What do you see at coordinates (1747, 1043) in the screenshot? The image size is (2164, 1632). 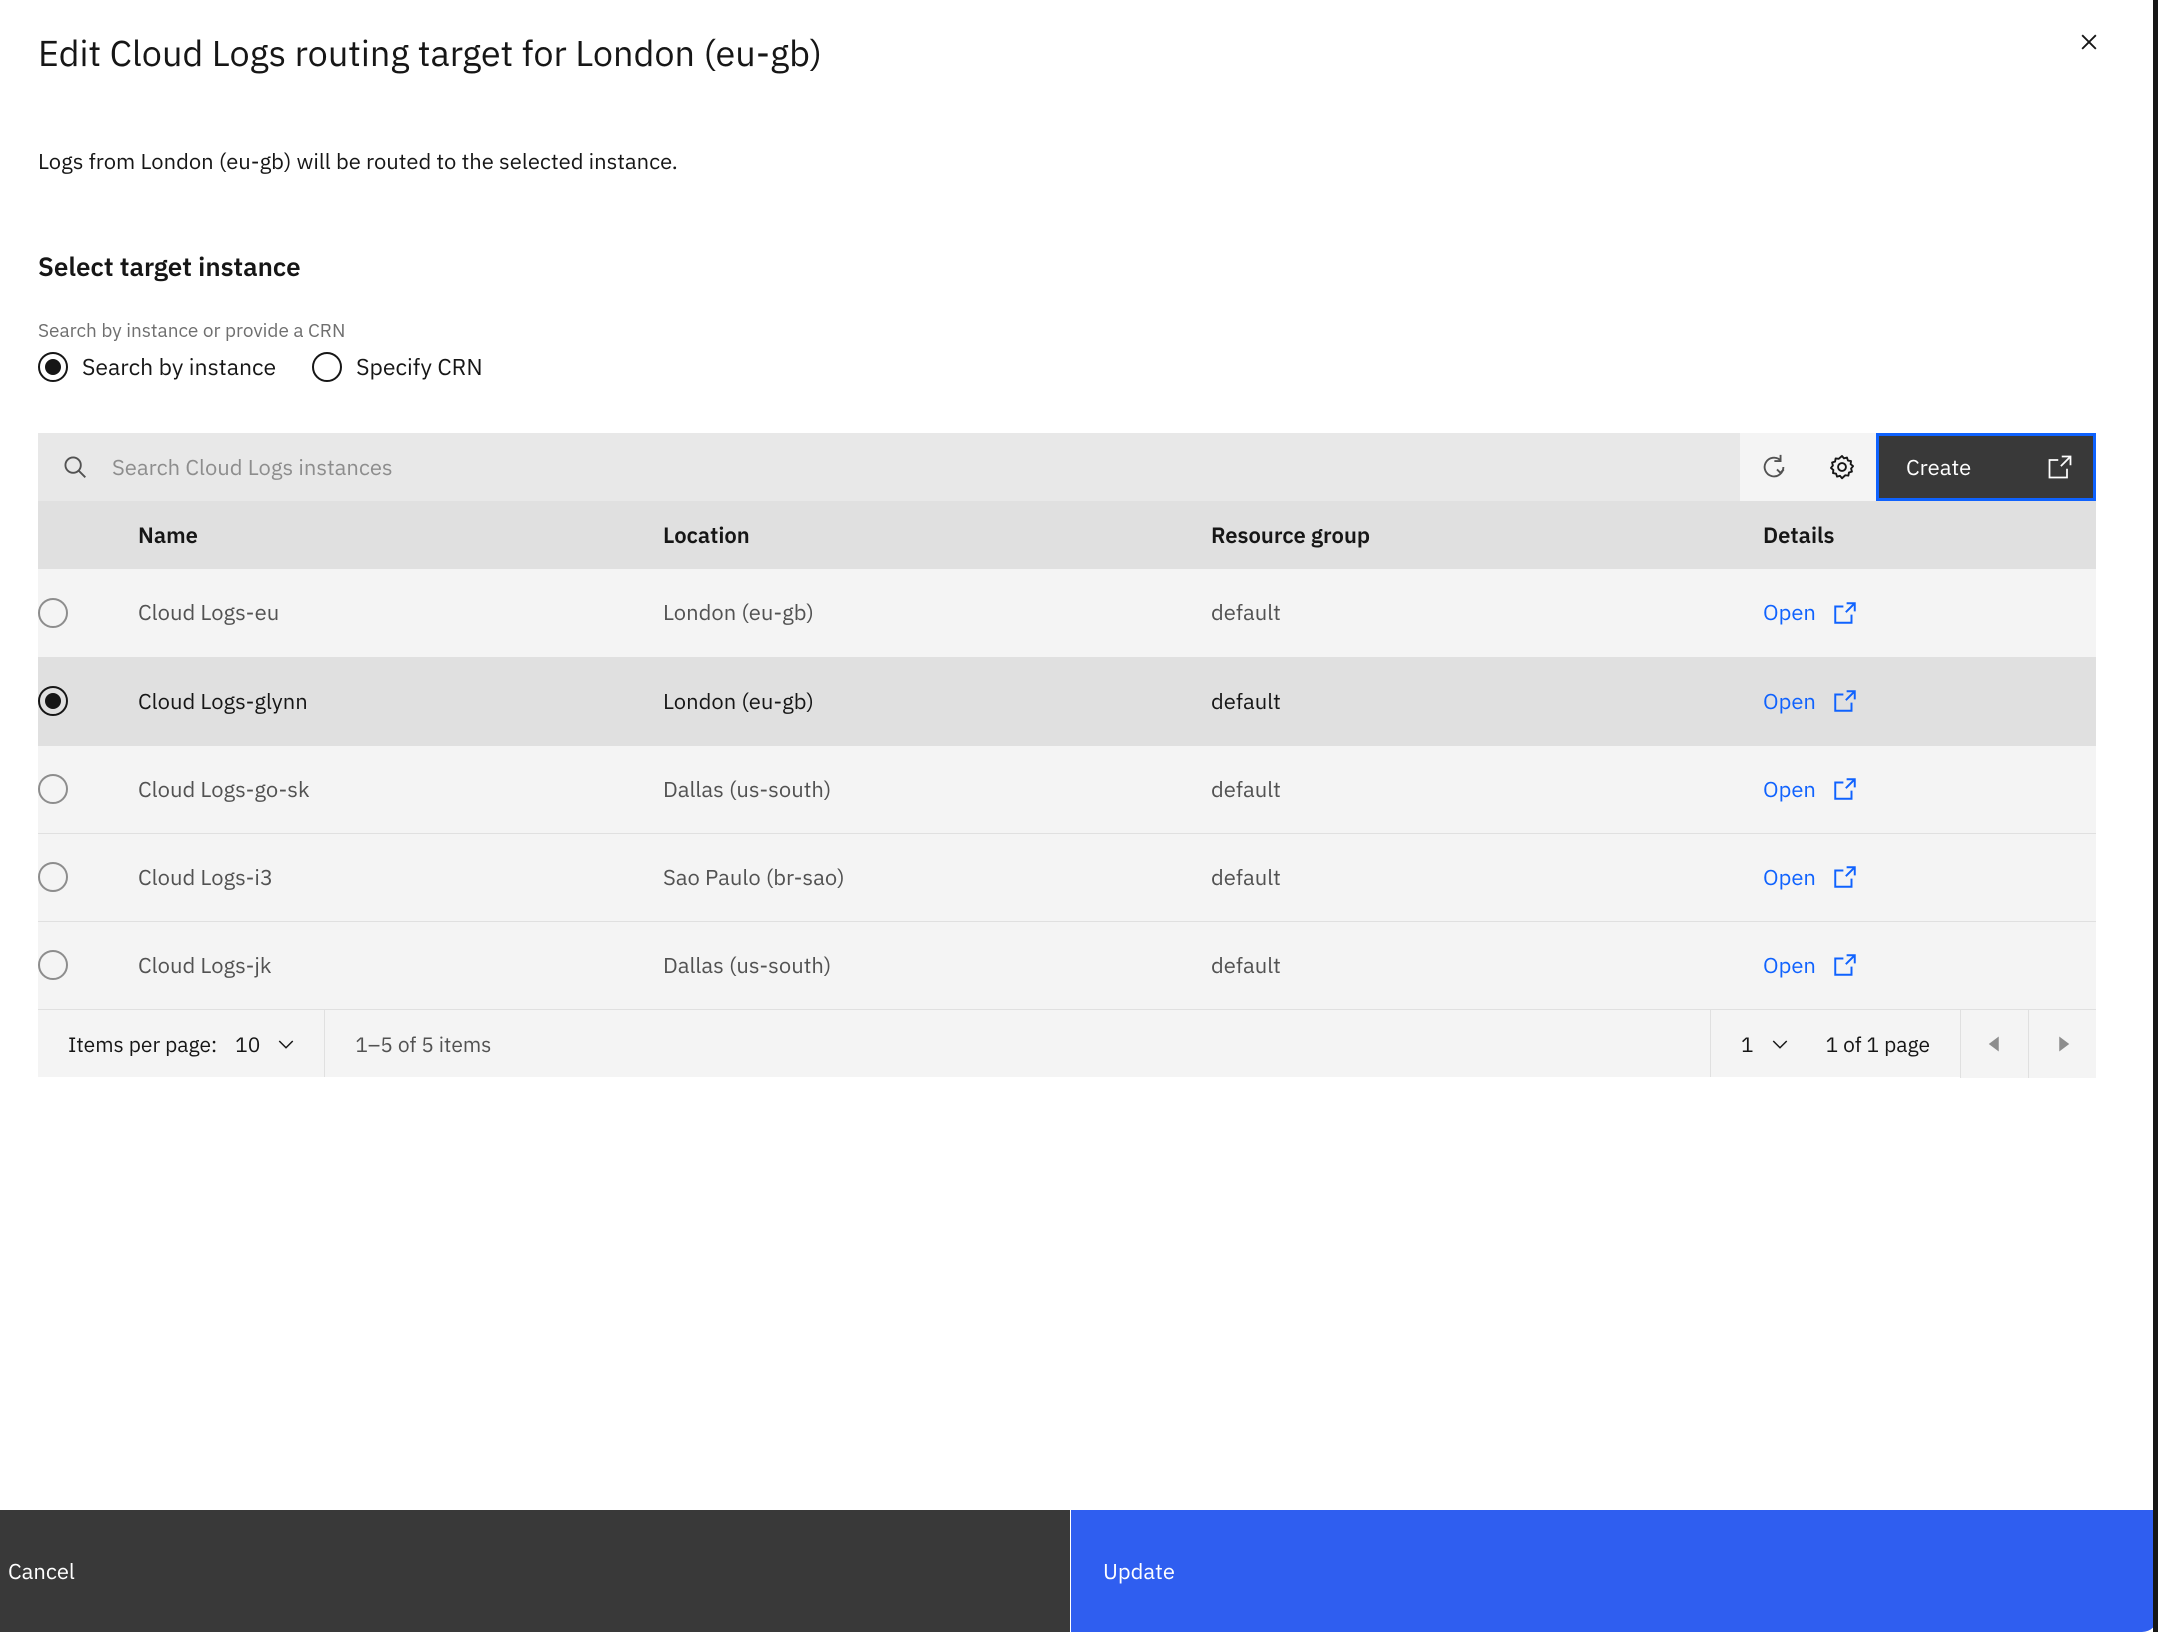 I see `page-number-value: 1` at bounding box center [1747, 1043].